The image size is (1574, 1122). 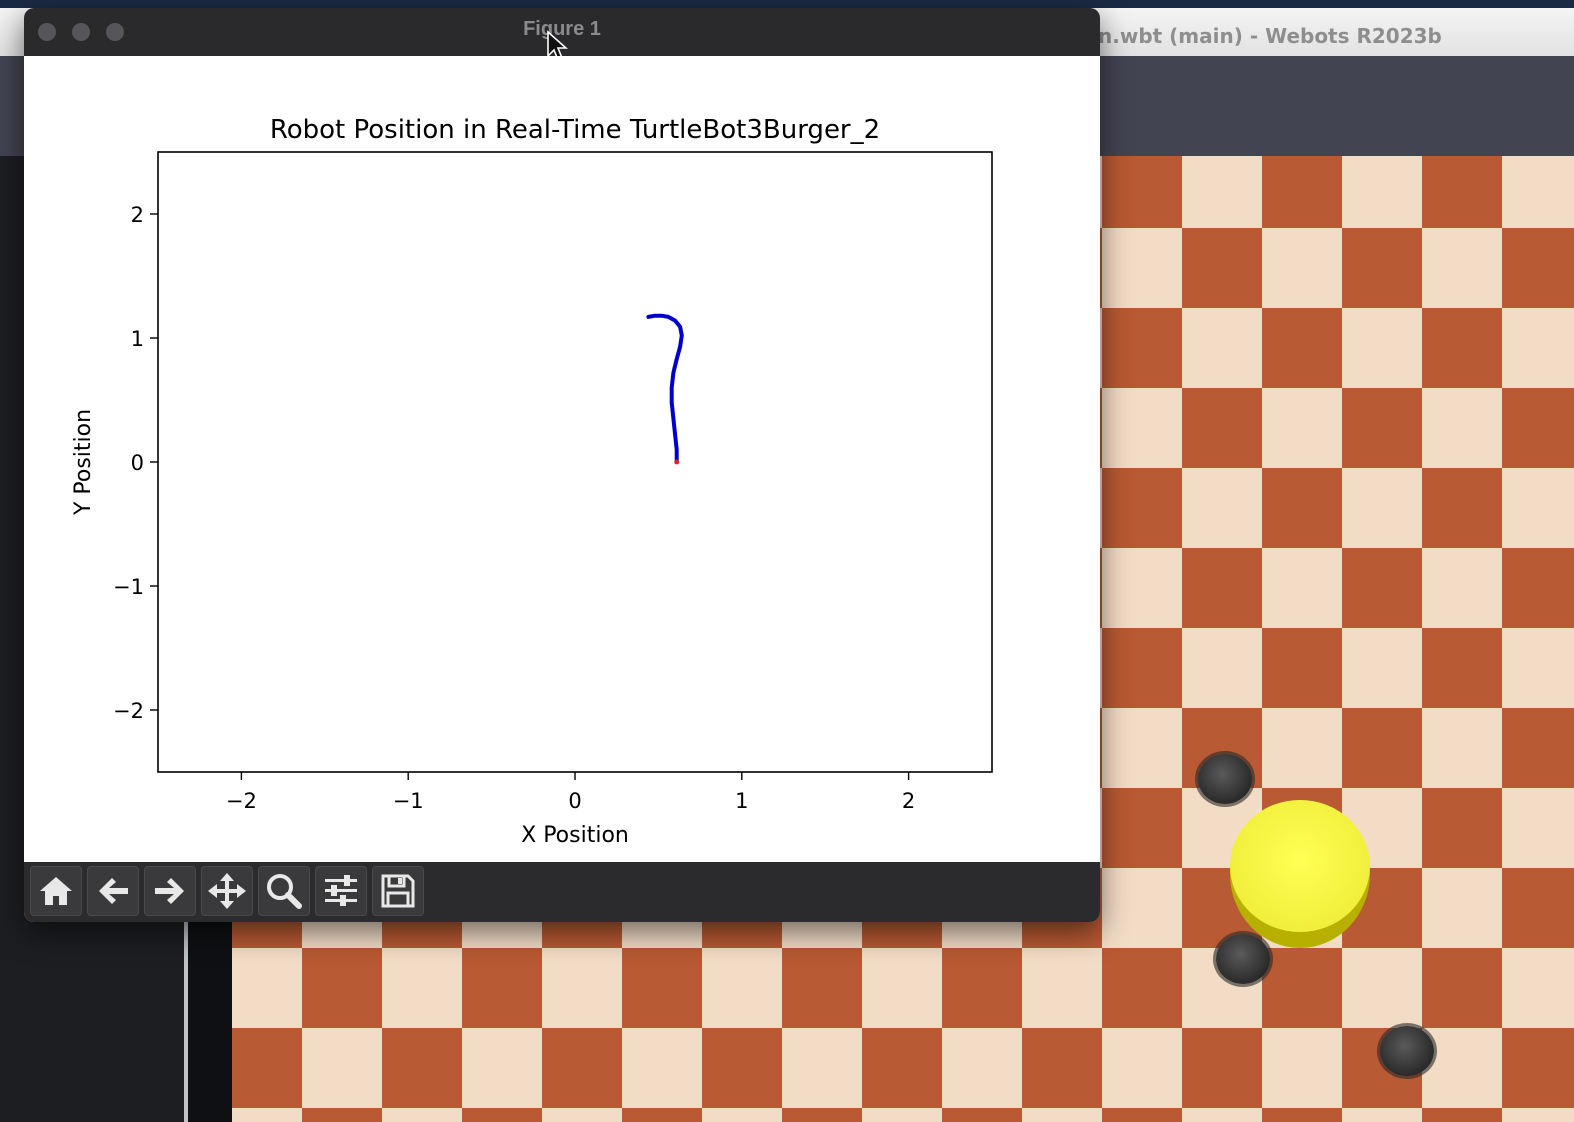 What do you see at coordinates (574, 801) in the screenshot?
I see `x-tick-label: 0` at bounding box center [574, 801].